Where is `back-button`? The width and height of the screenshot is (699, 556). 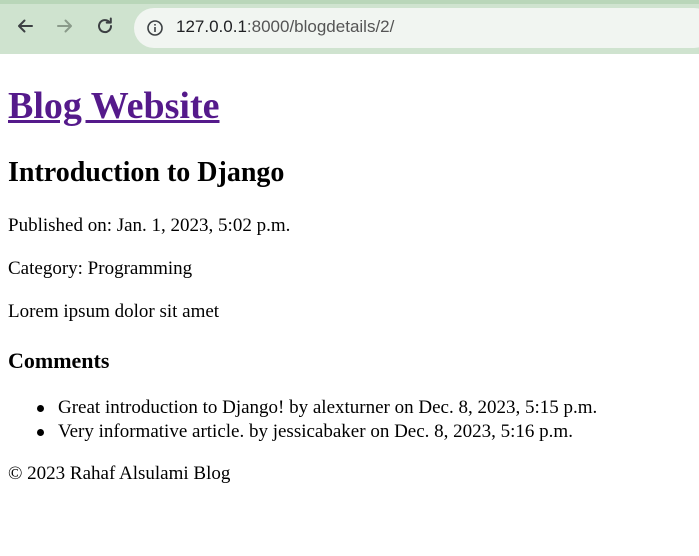 back-button is located at coordinates (25, 26).